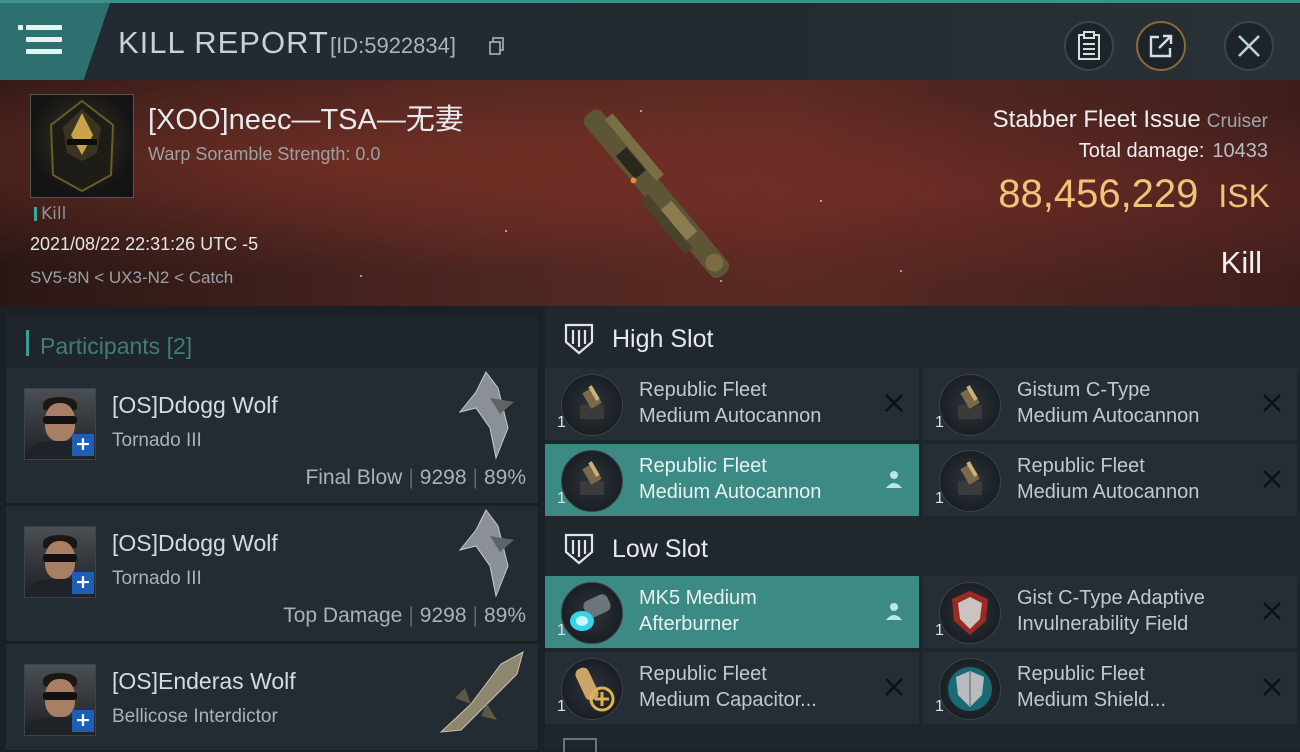 Image resolution: width=1300 pixels, height=752 pixels. I want to click on kill-tag: Kill, so click(50, 214).